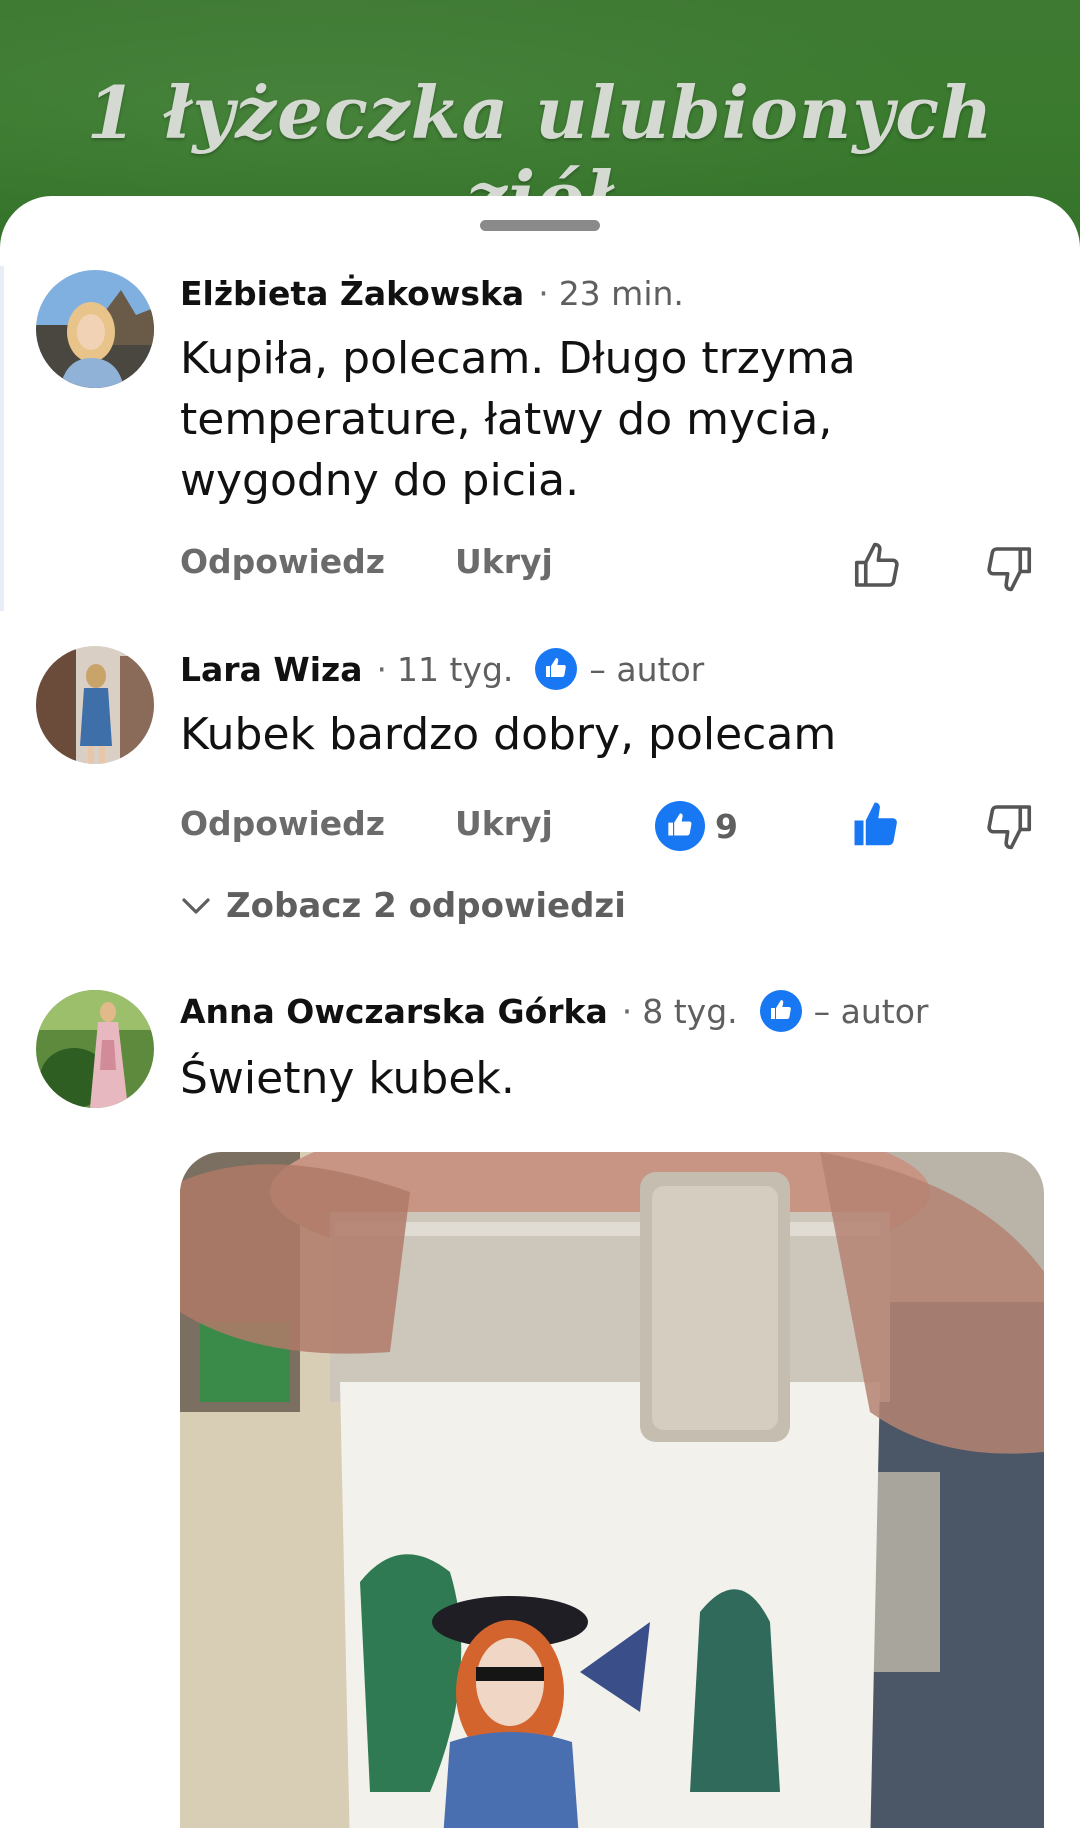  I want to click on thumbs-up-outline-icon, so click(876, 564).